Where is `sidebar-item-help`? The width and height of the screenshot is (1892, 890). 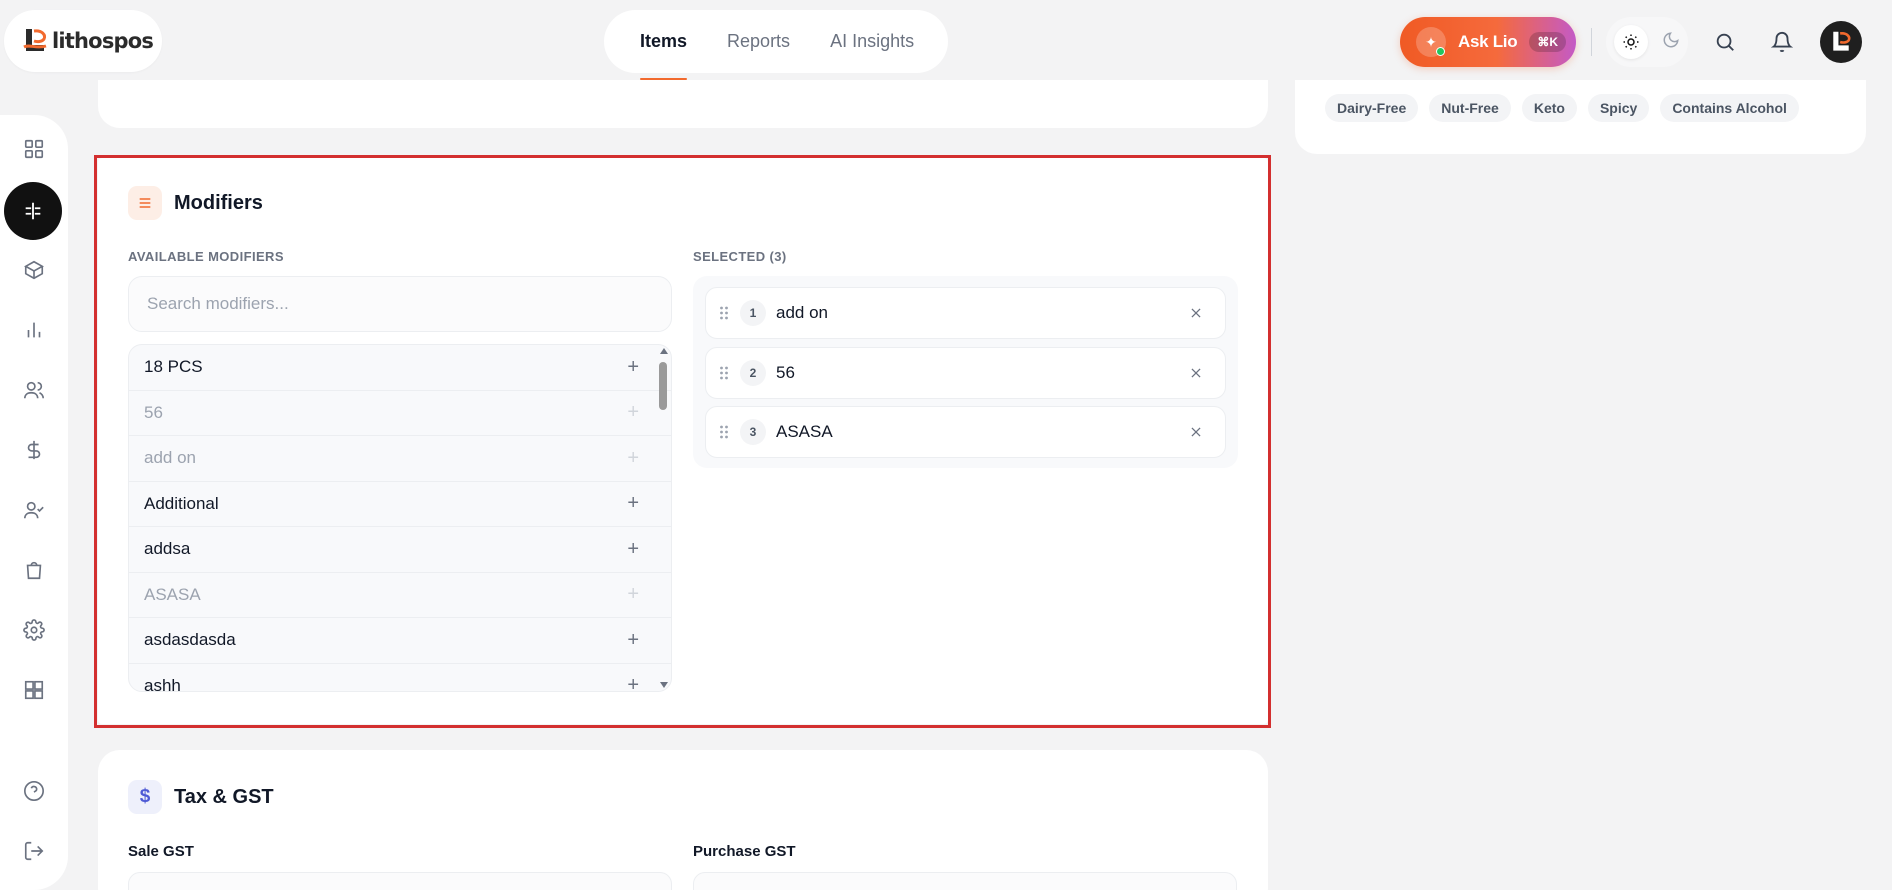 sidebar-item-help is located at coordinates (34, 791).